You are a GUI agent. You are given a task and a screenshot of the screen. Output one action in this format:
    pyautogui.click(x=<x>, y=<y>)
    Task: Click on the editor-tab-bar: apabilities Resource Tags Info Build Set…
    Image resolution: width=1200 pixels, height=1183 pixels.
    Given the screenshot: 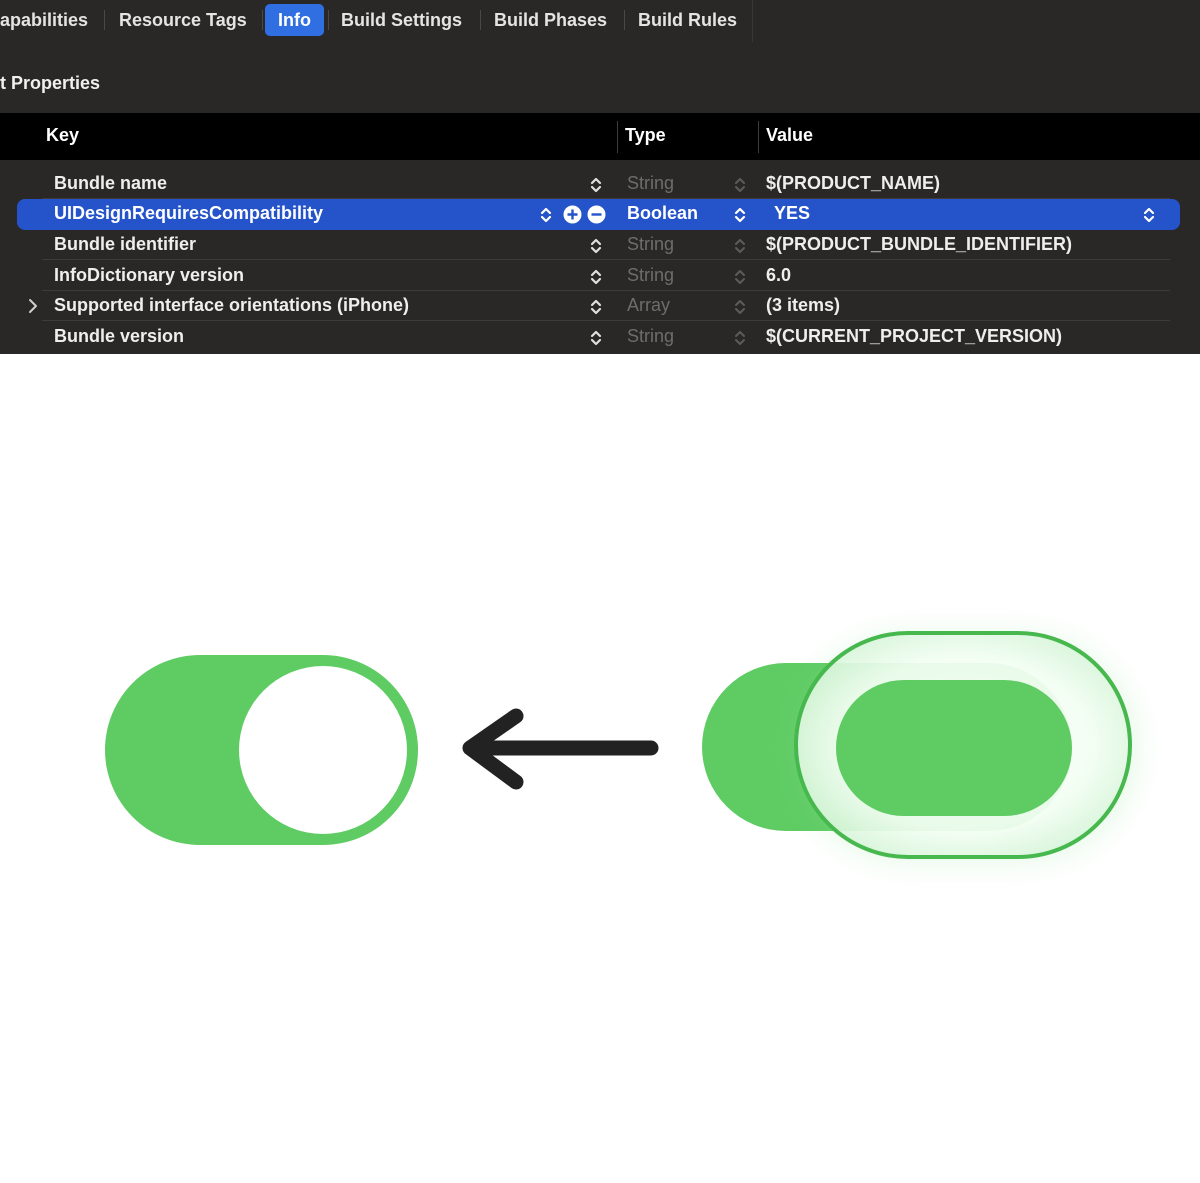 What is the action you would take?
    pyautogui.click(x=600, y=21)
    